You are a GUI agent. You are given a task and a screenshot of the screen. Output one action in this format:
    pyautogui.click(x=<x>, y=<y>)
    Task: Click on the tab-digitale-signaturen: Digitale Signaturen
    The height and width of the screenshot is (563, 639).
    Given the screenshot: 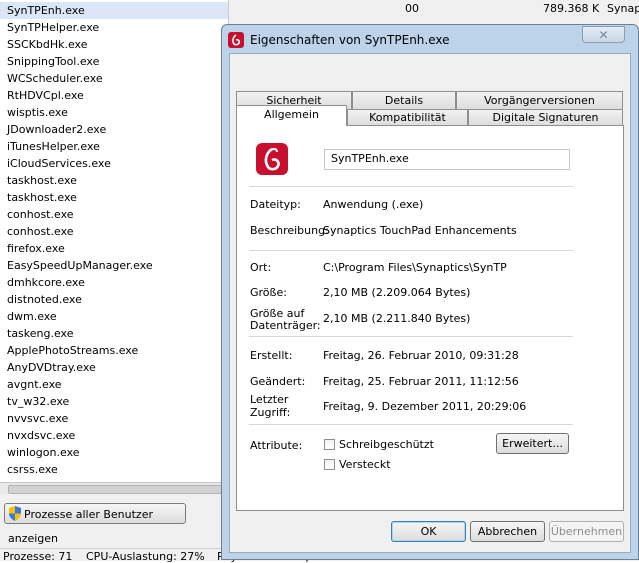 What is the action you would take?
    pyautogui.click(x=545, y=117)
    